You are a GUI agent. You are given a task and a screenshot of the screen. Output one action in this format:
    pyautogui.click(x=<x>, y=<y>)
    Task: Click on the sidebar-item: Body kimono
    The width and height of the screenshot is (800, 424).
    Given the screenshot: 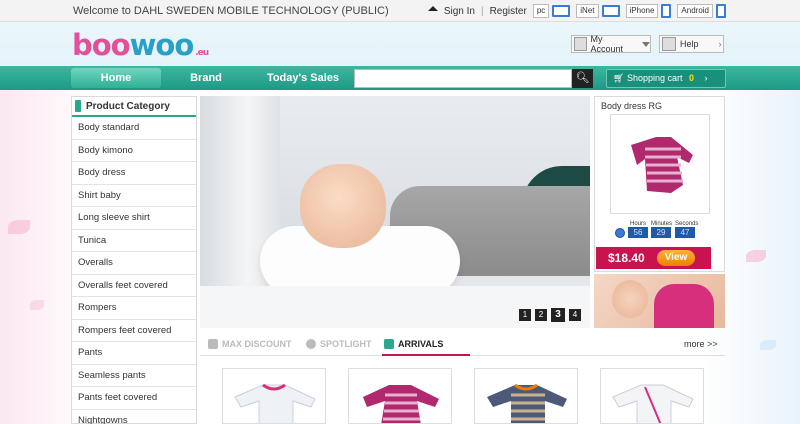 What is the action you would take?
    pyautogui.click(x=134, y=151)
    